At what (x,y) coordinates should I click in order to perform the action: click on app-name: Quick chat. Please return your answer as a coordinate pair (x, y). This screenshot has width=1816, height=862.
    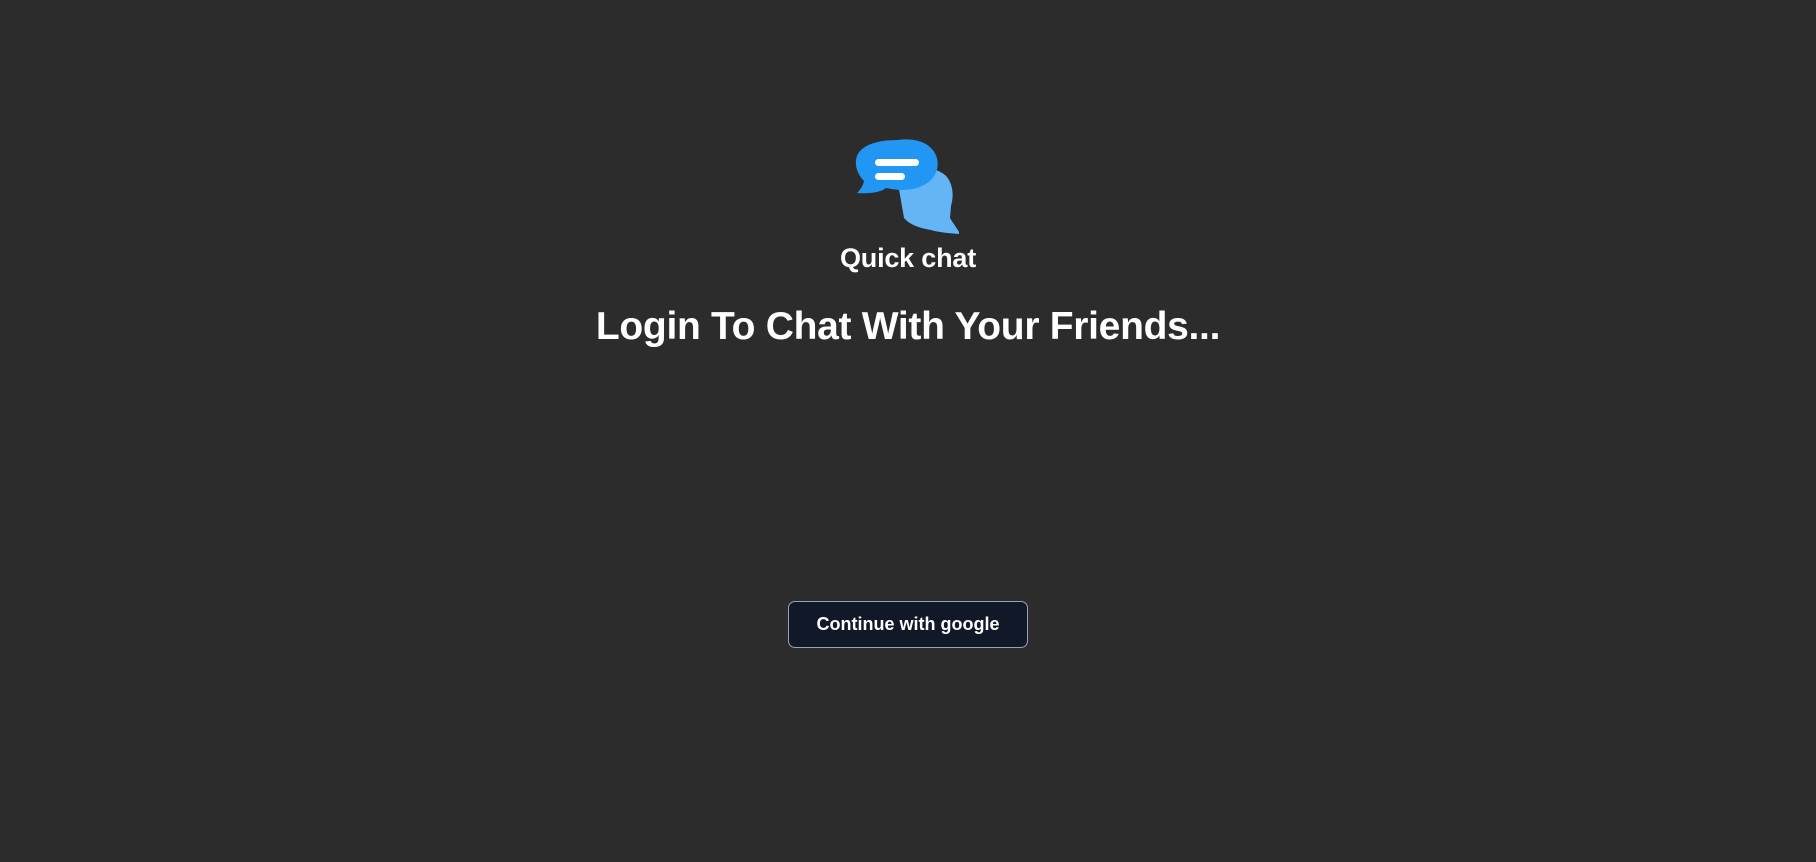
    Looking at the image, I should click on (908, 258).